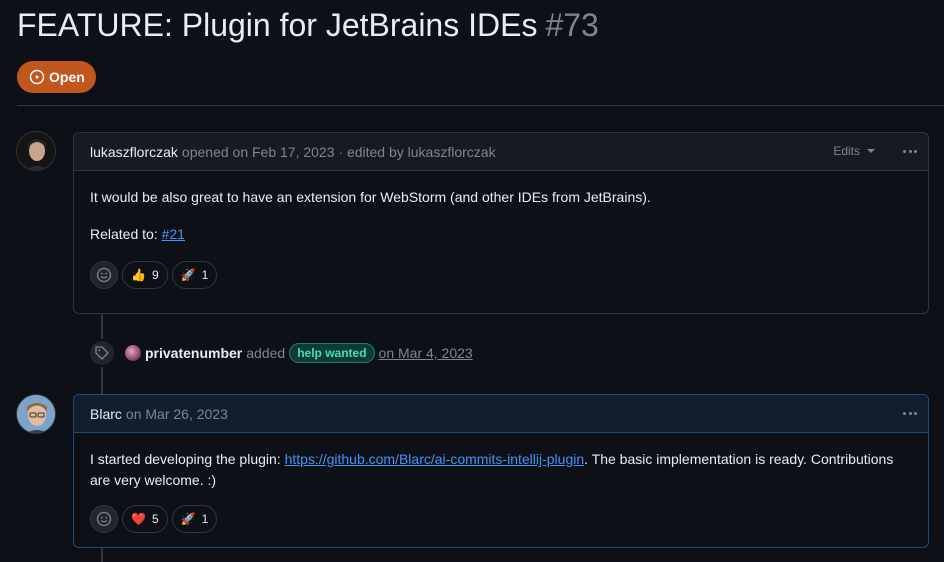 This screenshot has height=562, width=944. I want to click on issue-title: FEATURE: Plugin for JetBrains IDEs, so click(277, 25).